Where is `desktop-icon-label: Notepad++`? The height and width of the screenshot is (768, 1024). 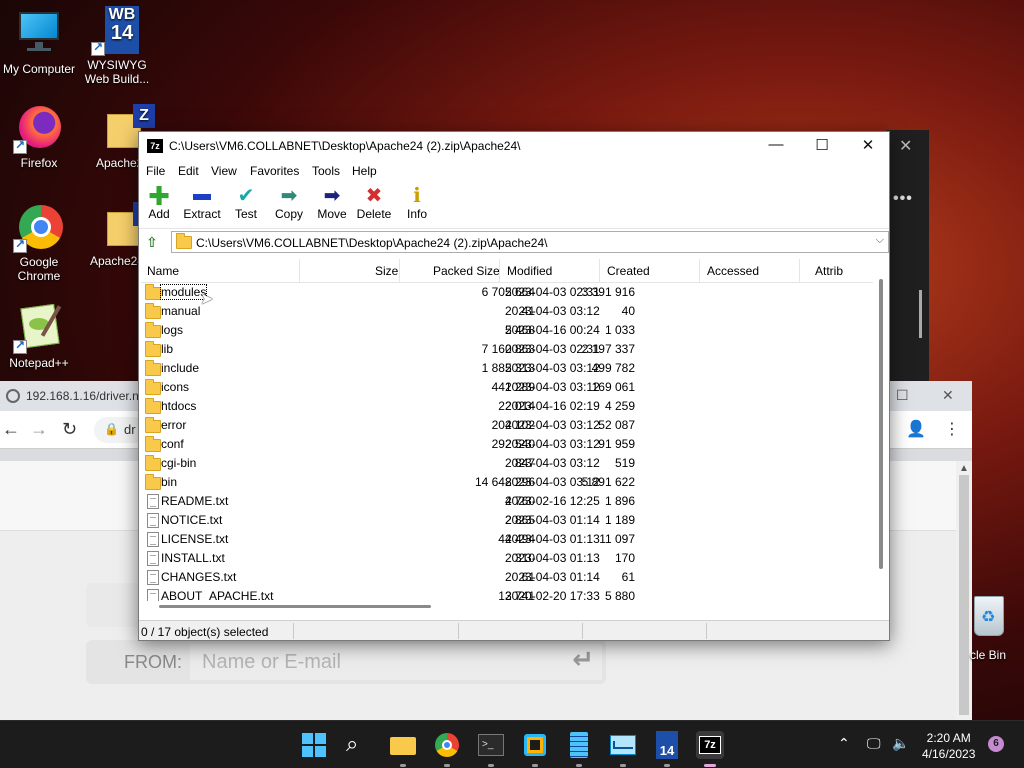 desktop-icon-label: Notepad++ is located at coordinates (39, 363).